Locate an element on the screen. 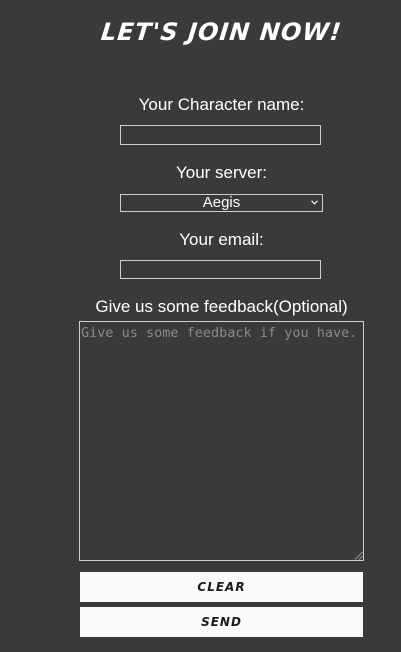 The width and height of the screenshot is (401, 652). resize-grip-icon is located at coordinates (358, 555).